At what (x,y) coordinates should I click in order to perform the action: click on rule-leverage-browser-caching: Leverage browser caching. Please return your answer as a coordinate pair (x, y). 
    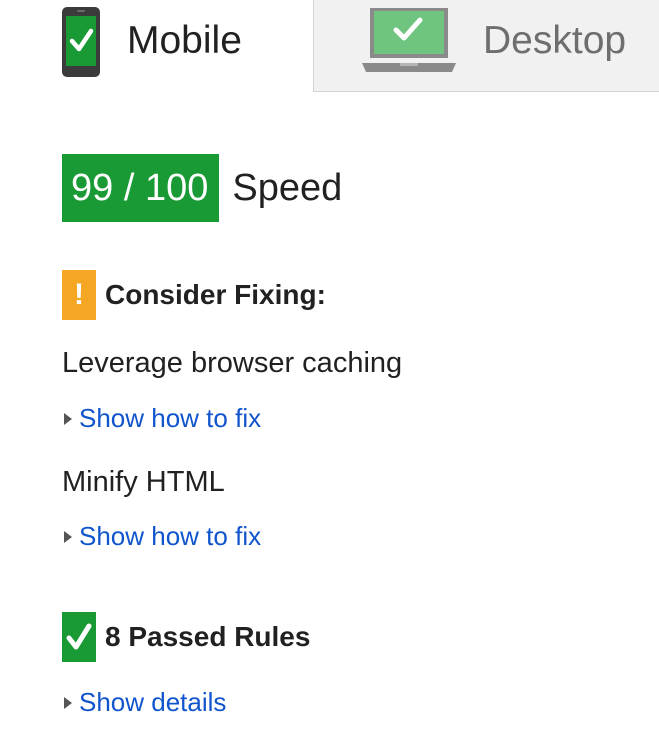
    Looking at the image, I should click on (232, 363).